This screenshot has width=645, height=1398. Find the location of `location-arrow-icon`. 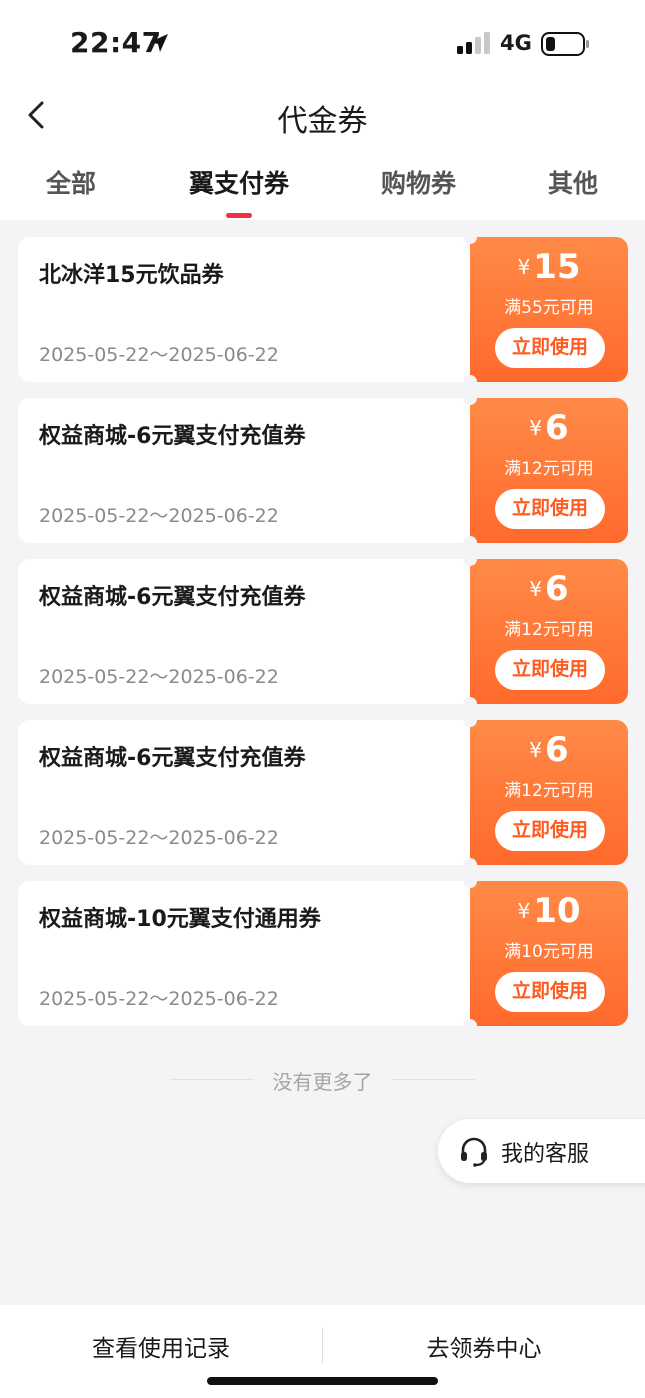

location-arrow-icon is located at coordinates (159, 43).